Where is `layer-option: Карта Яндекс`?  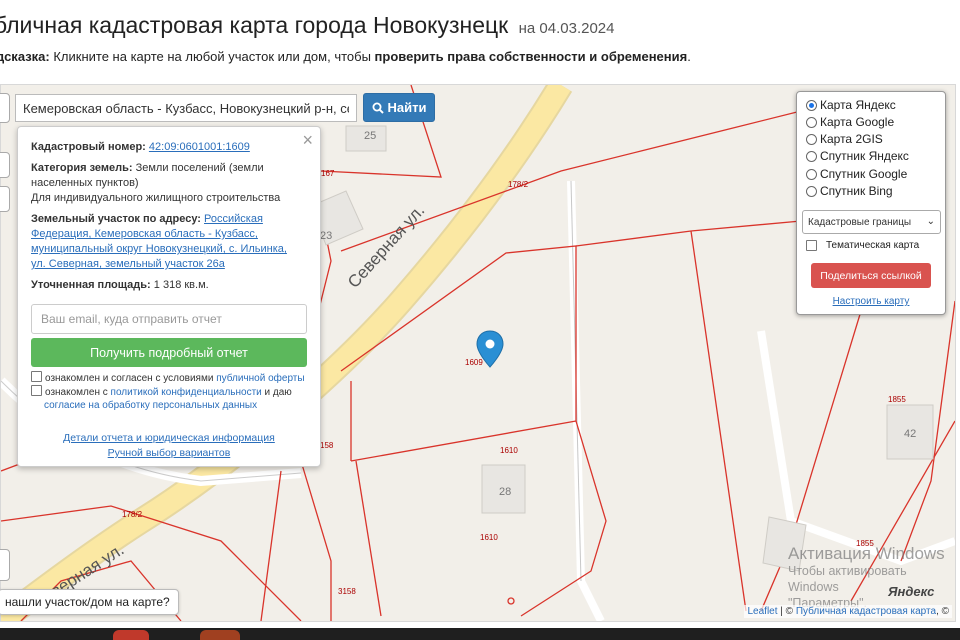
layer-option: Карта Яндекс is located at coordinates (851, 105).